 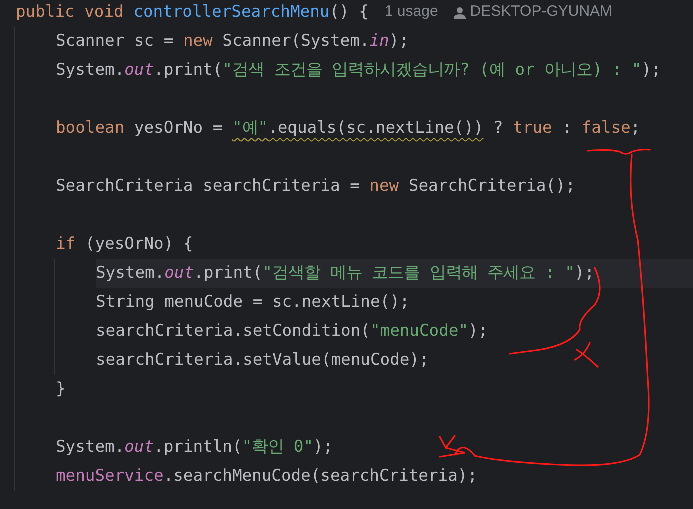 I want to click on code-line: String menuCode = sc.nextLine();, so click(x=253, y=302).